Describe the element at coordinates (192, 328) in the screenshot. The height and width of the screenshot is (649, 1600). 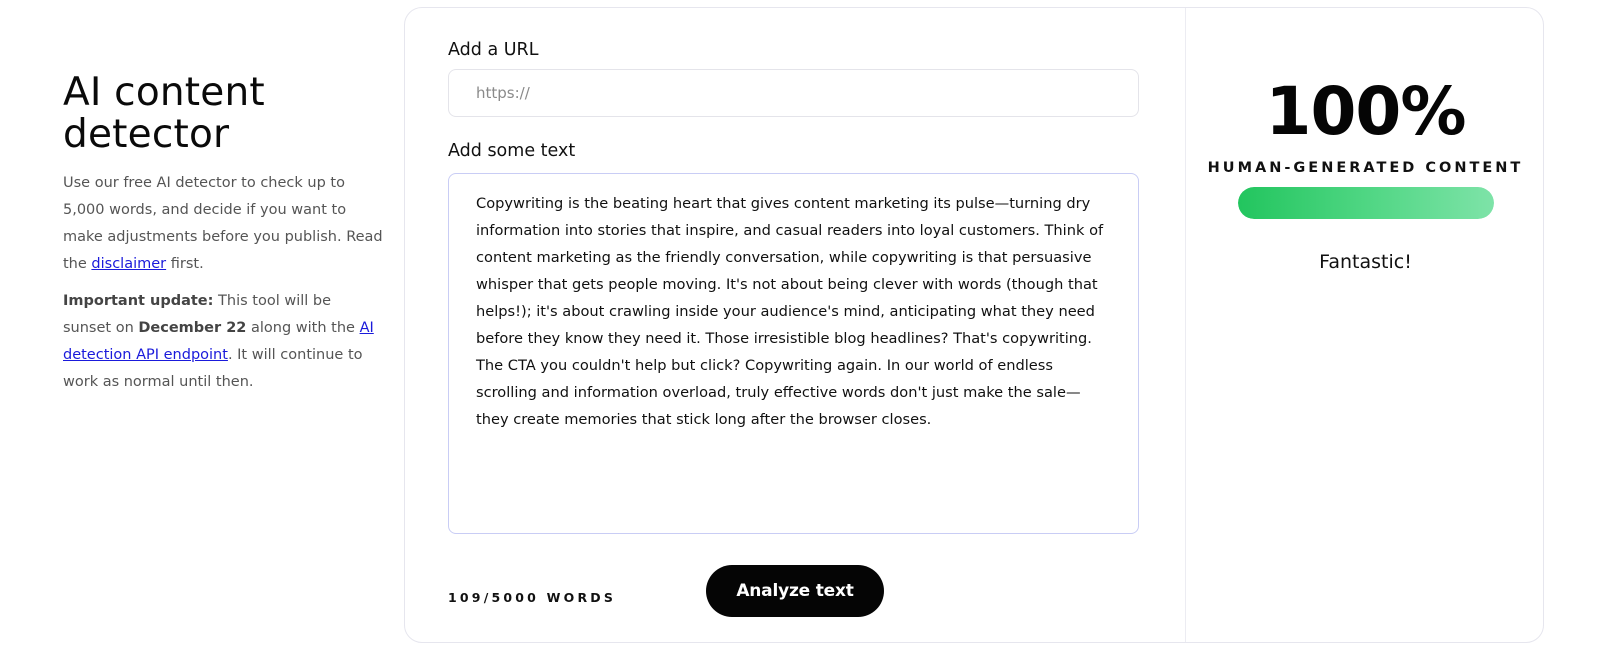
I see `update-date: December 22` at that location.